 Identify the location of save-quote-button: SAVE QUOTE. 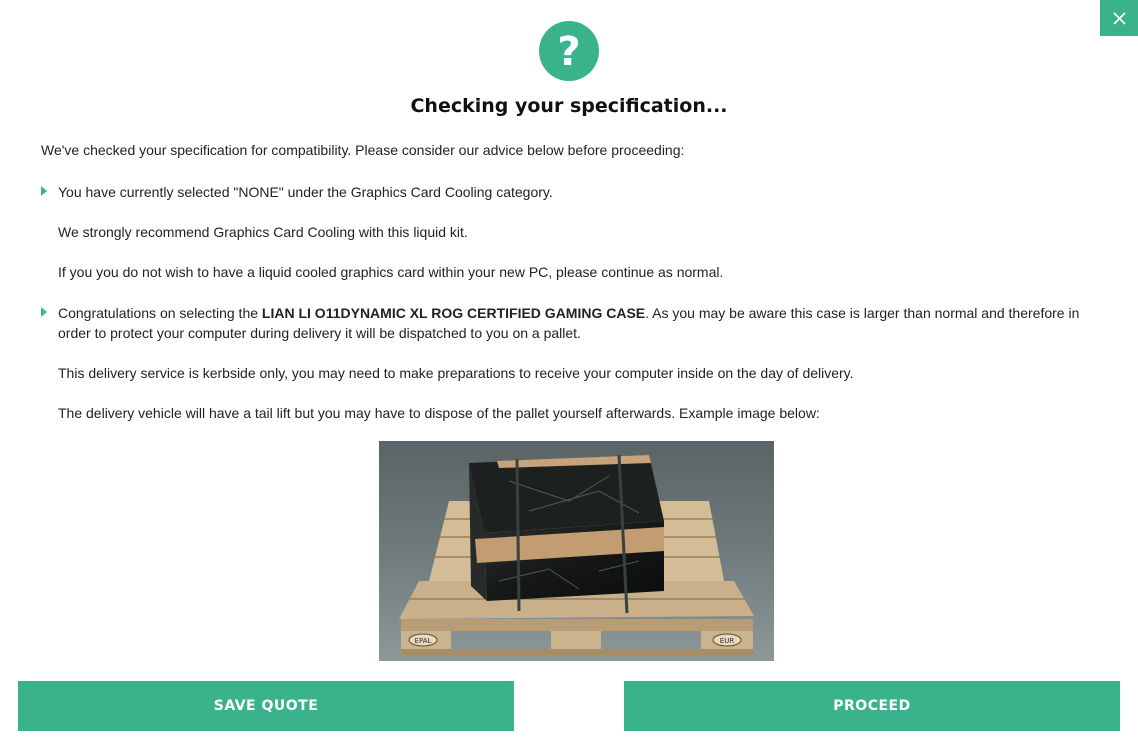
(266, 706).